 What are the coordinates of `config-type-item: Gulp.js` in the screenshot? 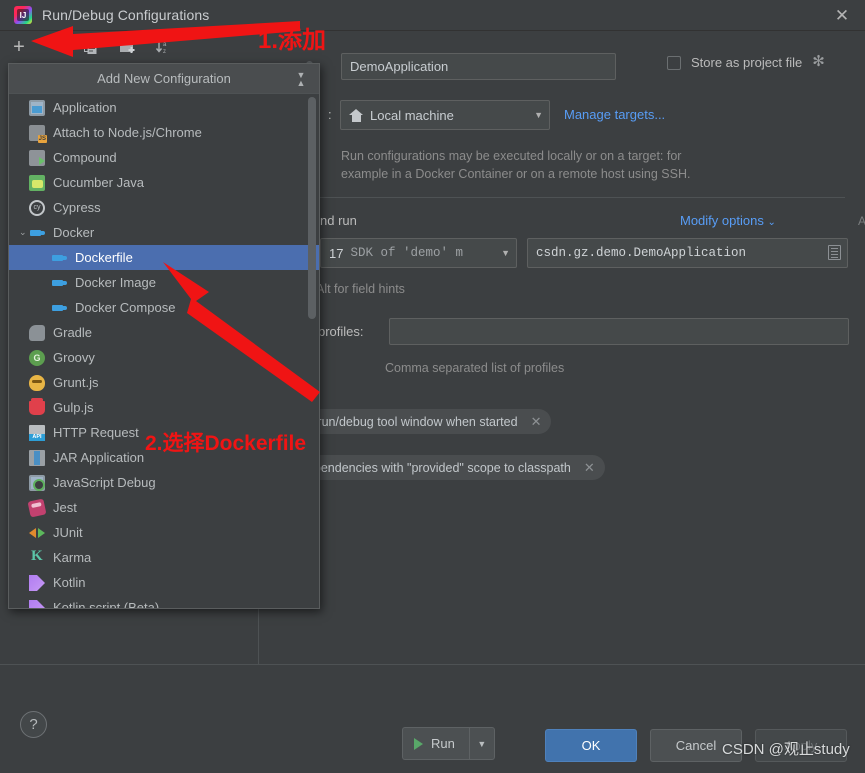 It's located at (164, 407).